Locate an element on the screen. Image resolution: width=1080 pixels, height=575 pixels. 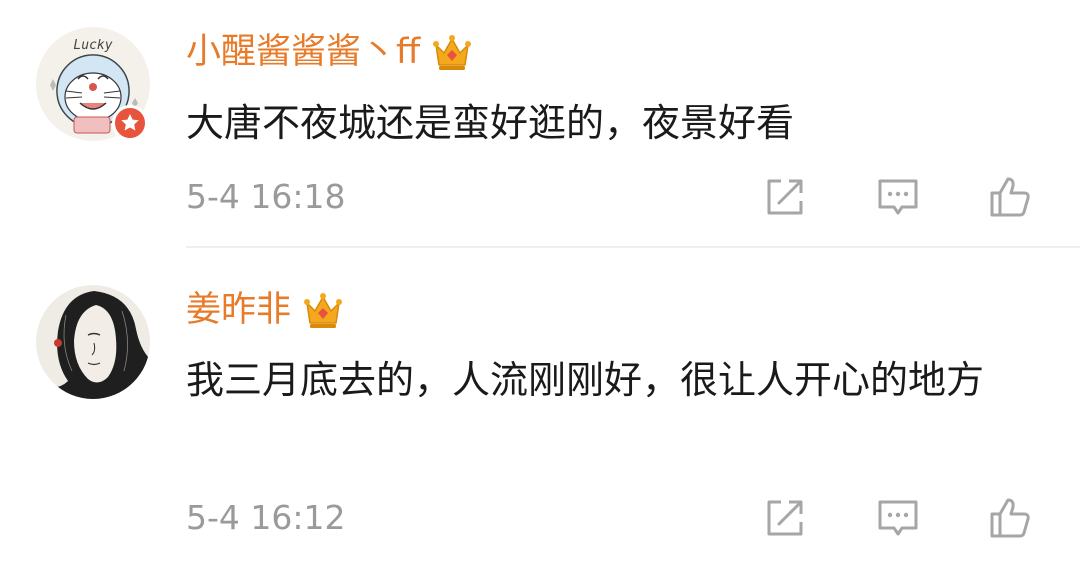
divider is located at coordinates (633, 247).